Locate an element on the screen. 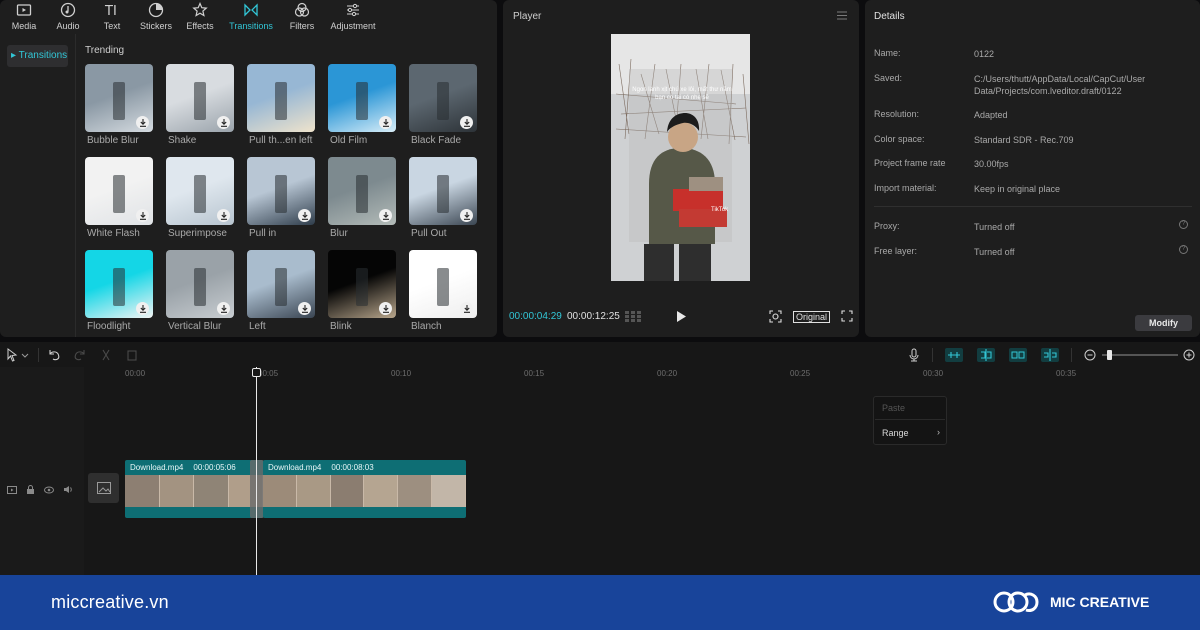 This screenshot has width=1200, height=630. timeline-clip: Download.mp4 00:00:05:06 is located at coordinates (194, 489).